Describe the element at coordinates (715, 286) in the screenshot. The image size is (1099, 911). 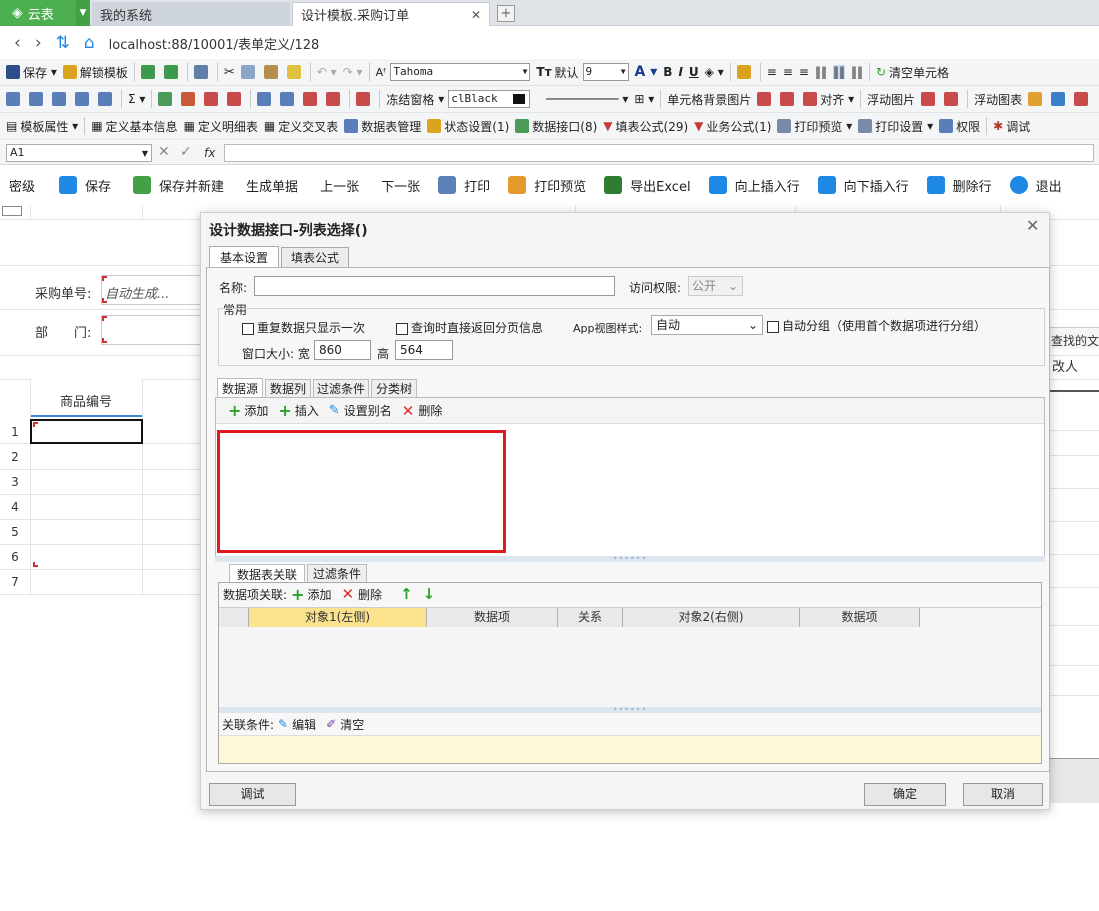
I see `access-select: 公开 ⌄` at that location.